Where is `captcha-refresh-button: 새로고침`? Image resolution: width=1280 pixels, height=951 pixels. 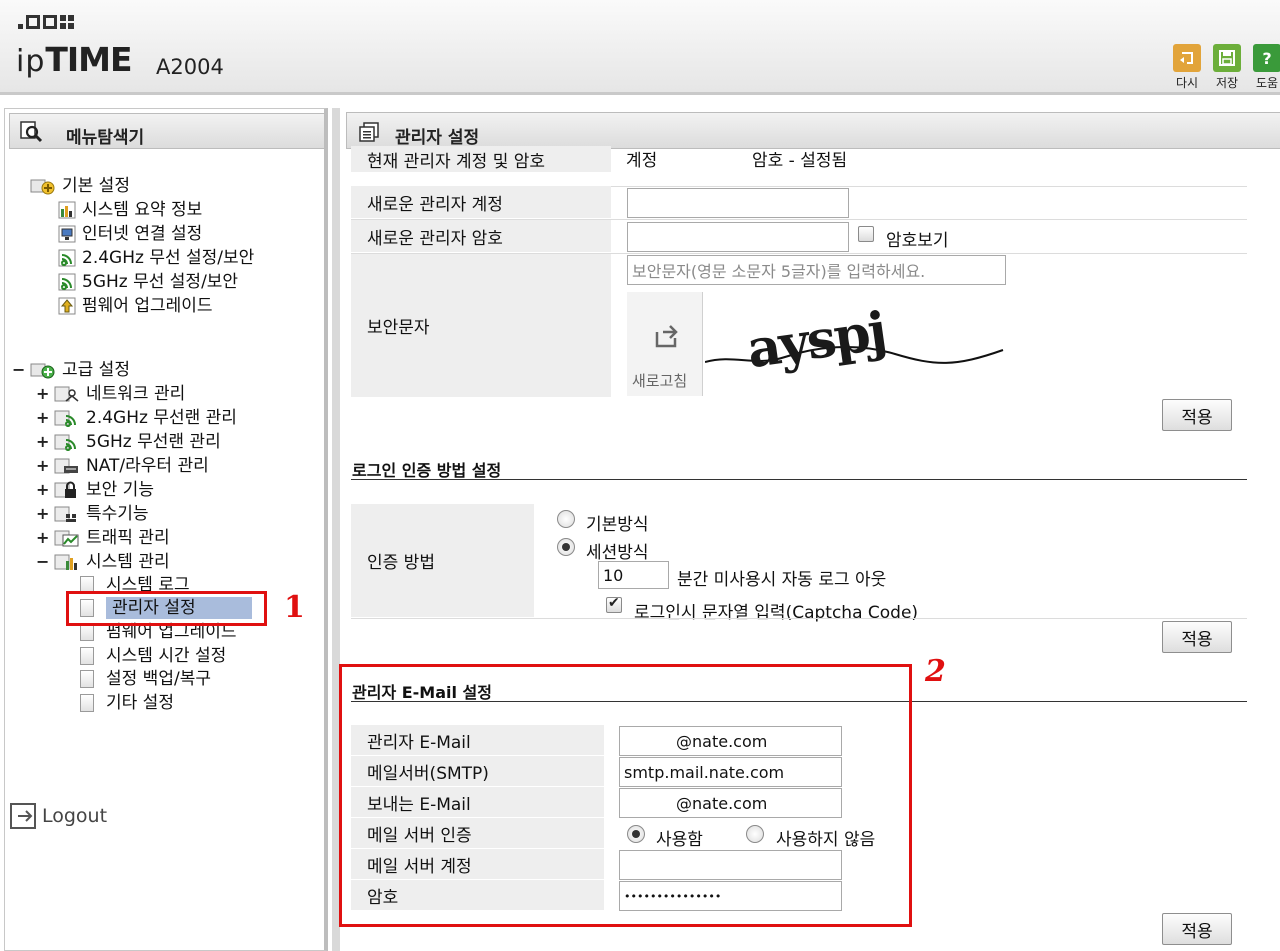
captcha-refresh-button: 새로고침 is located at coordinates (665, 344).